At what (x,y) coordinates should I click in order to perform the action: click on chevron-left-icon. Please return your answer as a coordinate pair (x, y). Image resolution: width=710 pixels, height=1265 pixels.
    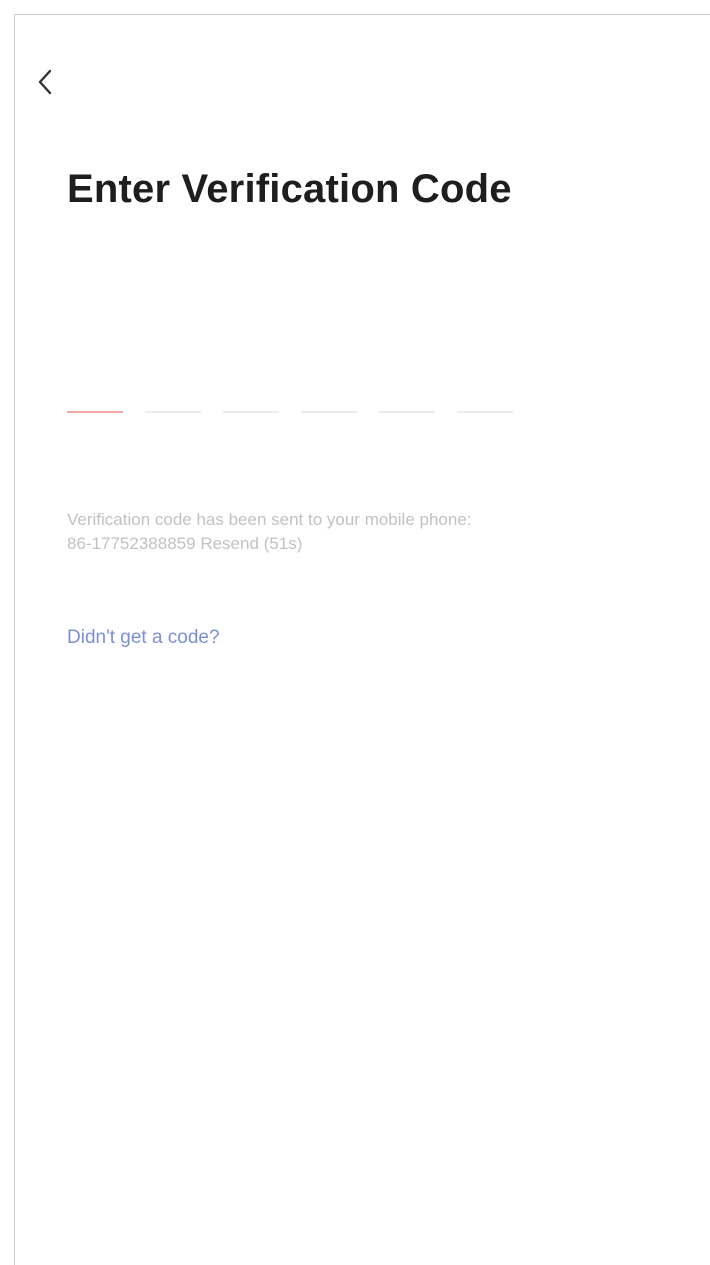
    Looking at the image, I should click on (45, 82).